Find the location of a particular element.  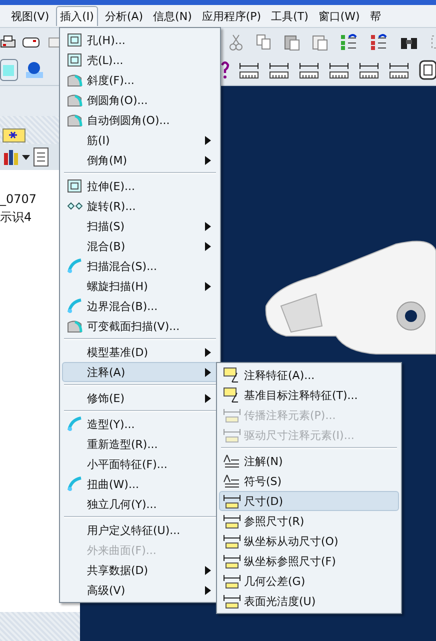

menu-item: 注解(N) is located at coordinates (309, 461).